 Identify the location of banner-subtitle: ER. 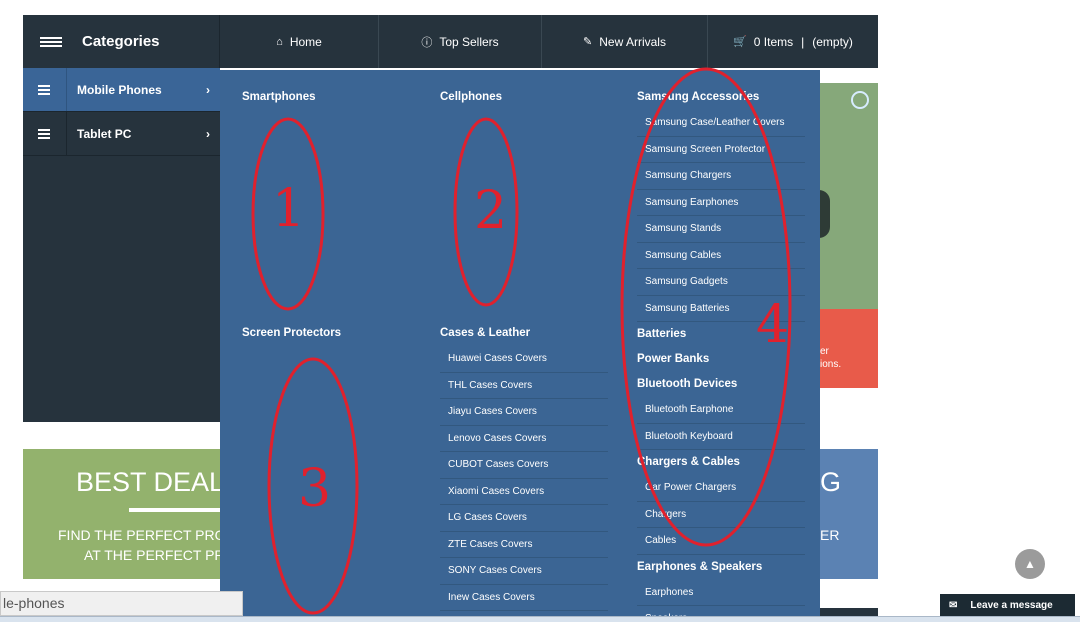
(830, 535).